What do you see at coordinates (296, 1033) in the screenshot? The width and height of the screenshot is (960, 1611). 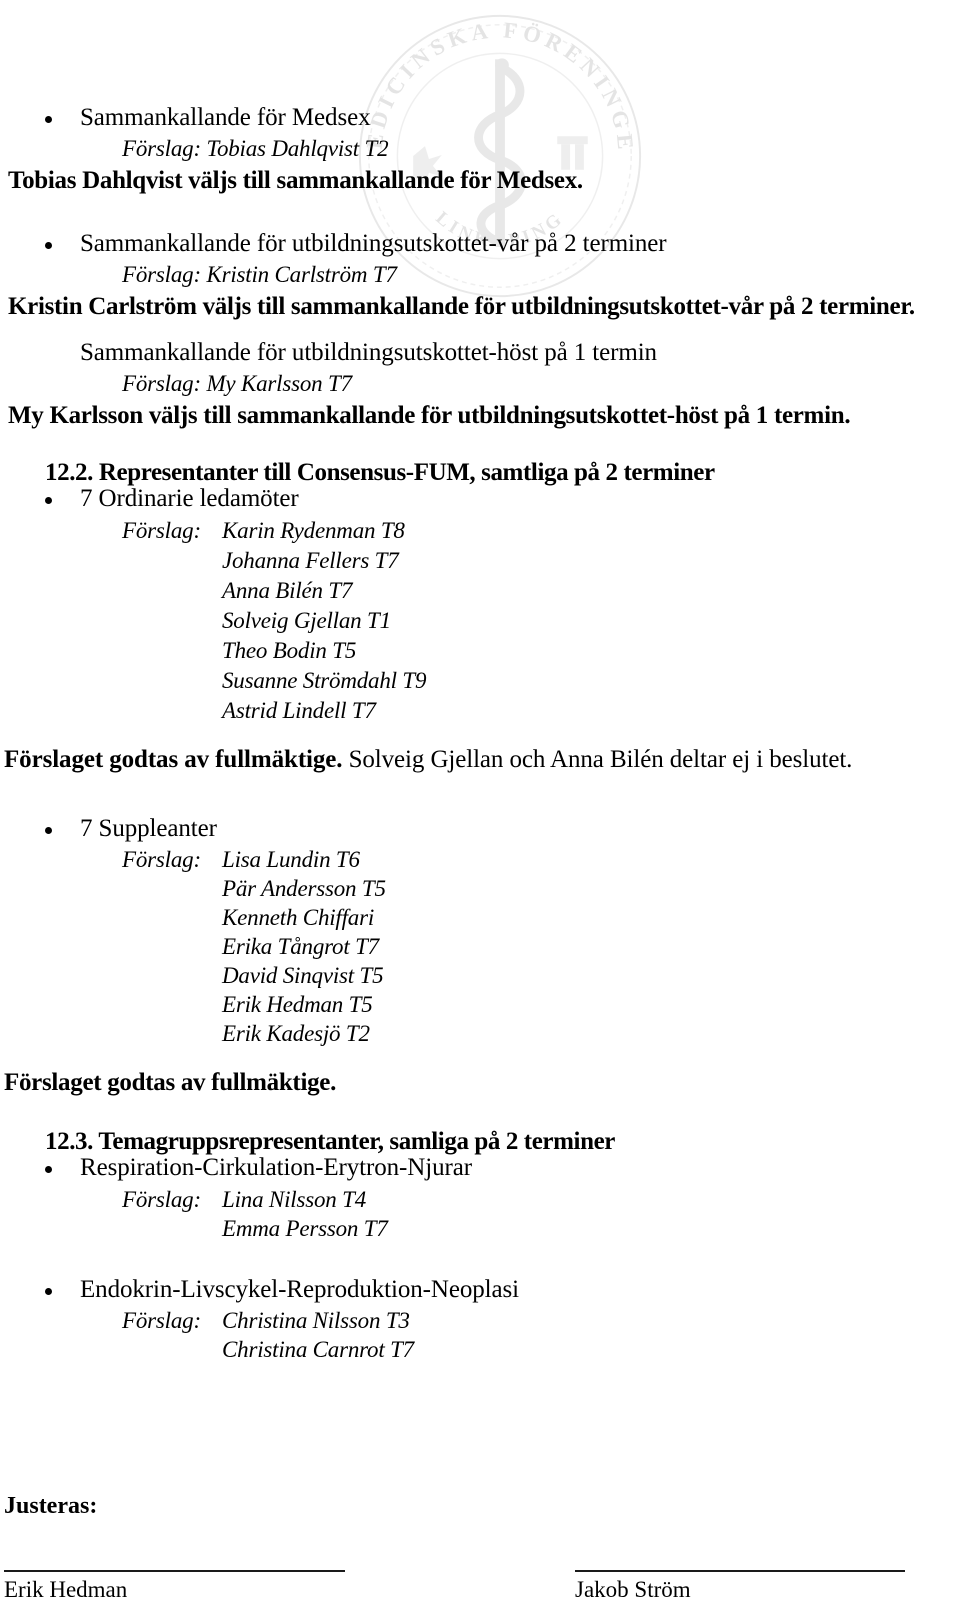 I see `name-suppleant-7: Erik Kadesjö T2` at bounding box center [296, 1033].